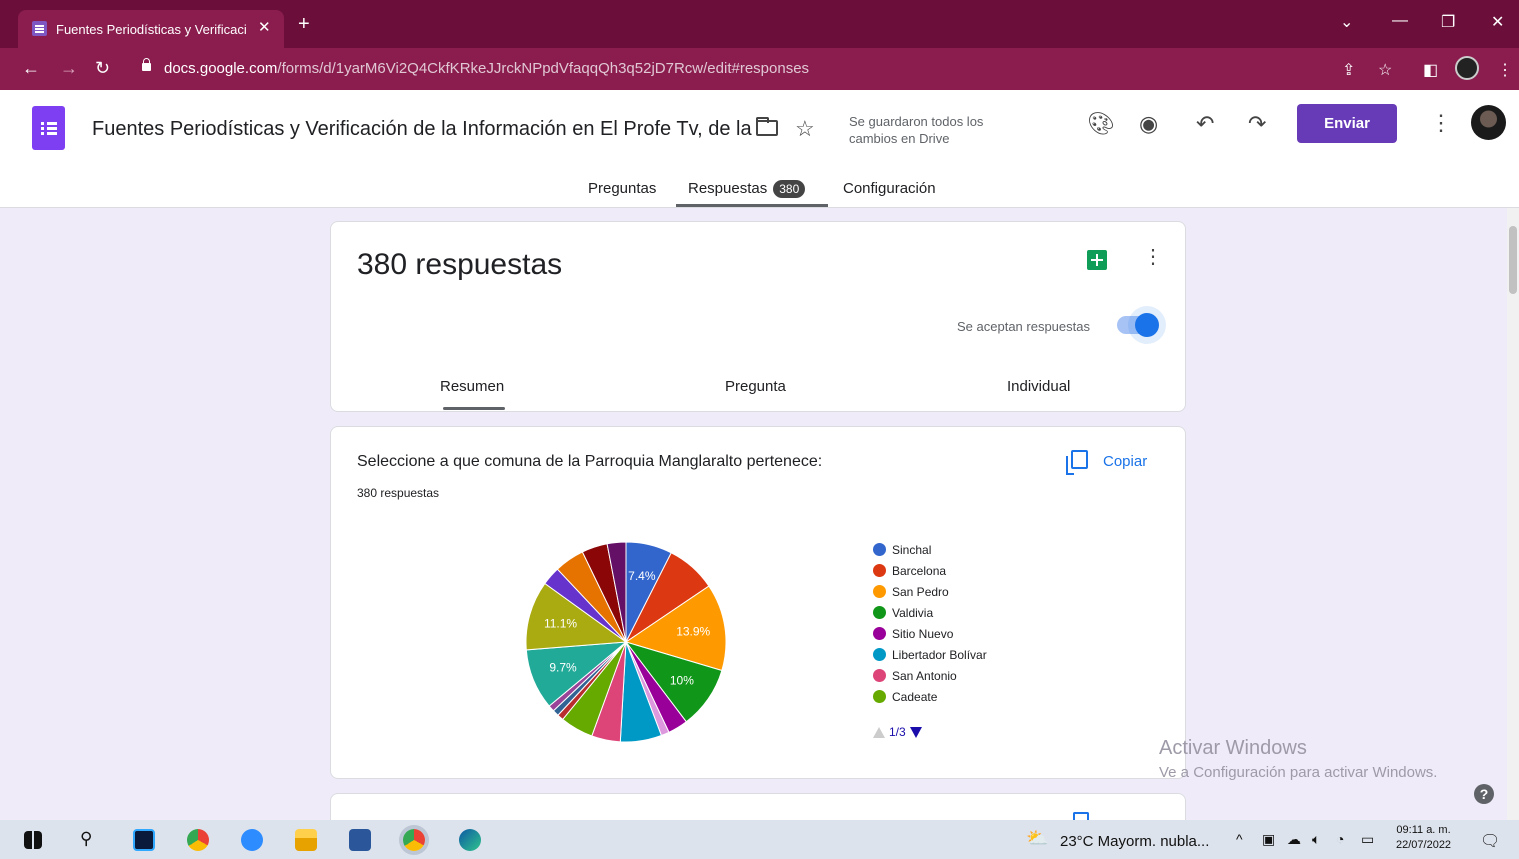  Describe the element at coordinates (1430, 70) in the screenshot. I see `side-panel-icon: ◧` at that location.